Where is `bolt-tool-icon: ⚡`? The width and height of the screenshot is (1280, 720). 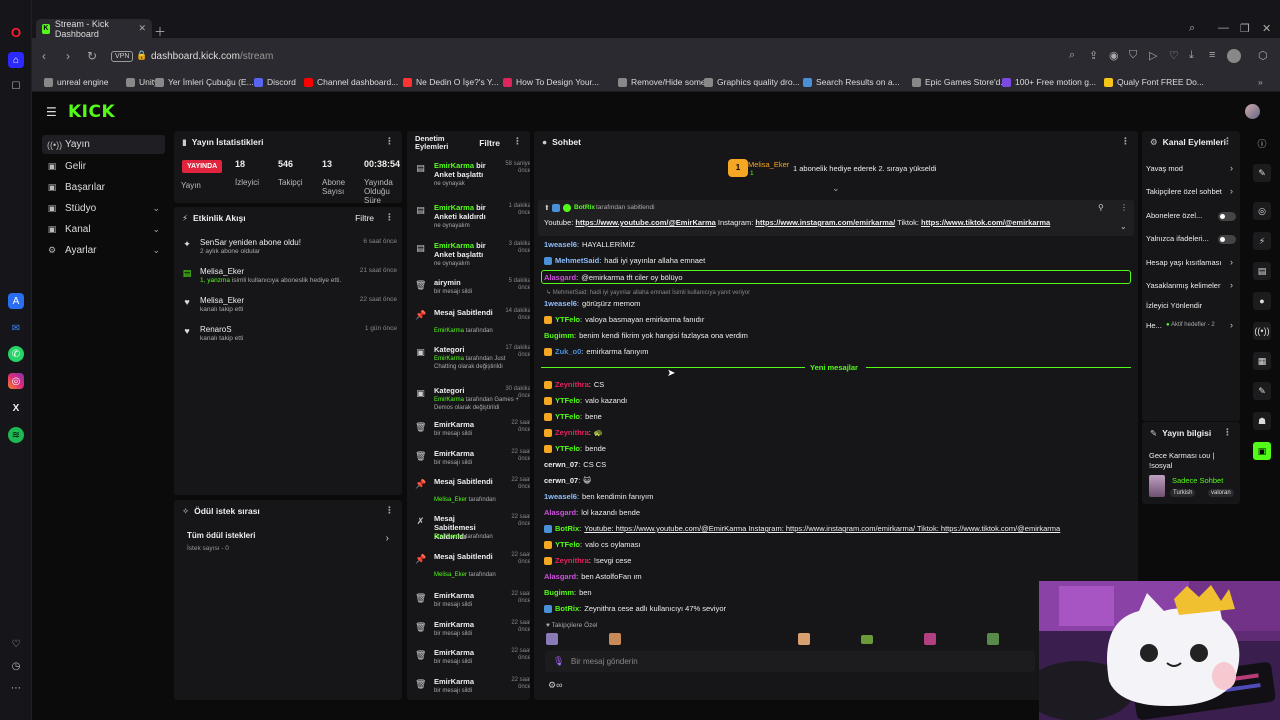 bolt-tool-icon: ⚡ is located at coordinates (1262, 241).